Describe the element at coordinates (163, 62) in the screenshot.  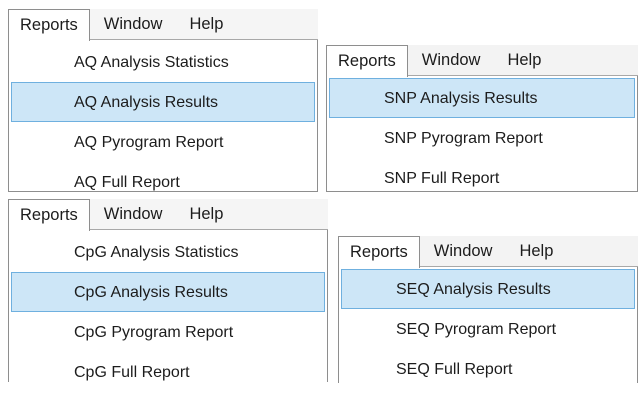
I see `menu-item-aq-analysis-statistics: AQ Analysis Statistics` at that location.